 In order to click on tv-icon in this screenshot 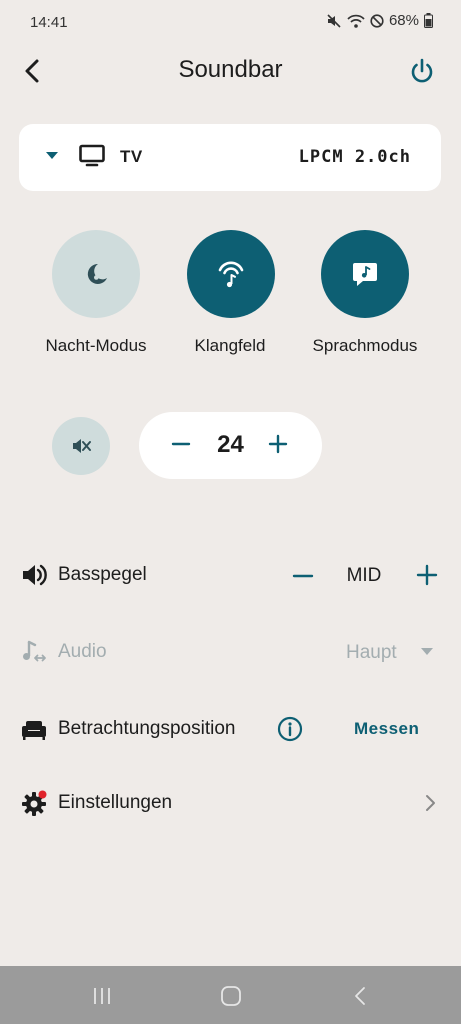, I will do `click(92, 155)`.